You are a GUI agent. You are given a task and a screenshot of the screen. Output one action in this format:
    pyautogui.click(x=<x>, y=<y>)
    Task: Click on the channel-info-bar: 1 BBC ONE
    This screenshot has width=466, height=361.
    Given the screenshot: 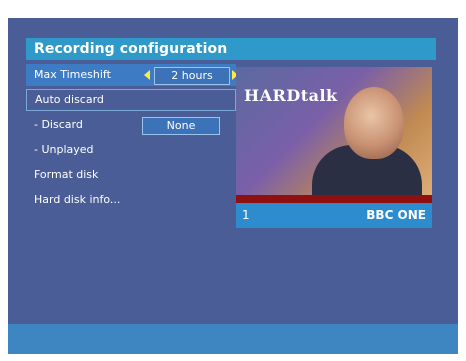 What is the action you would take?
    pyautogui.click(x=334, y=215)
    